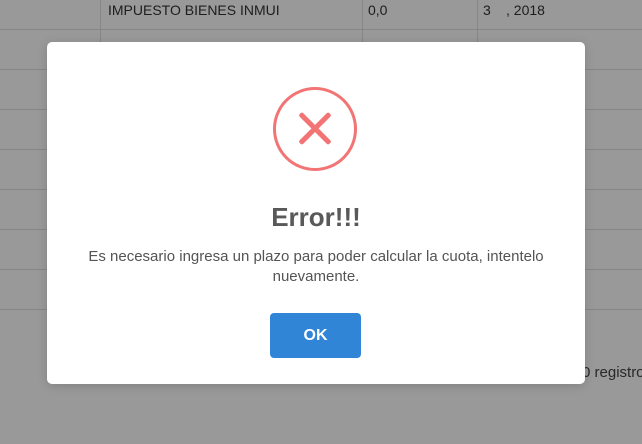  What do you see at coordinates (315, 129) in the screenshot?
I see `error-x-circle-icon` at bounding box center [315, 129].